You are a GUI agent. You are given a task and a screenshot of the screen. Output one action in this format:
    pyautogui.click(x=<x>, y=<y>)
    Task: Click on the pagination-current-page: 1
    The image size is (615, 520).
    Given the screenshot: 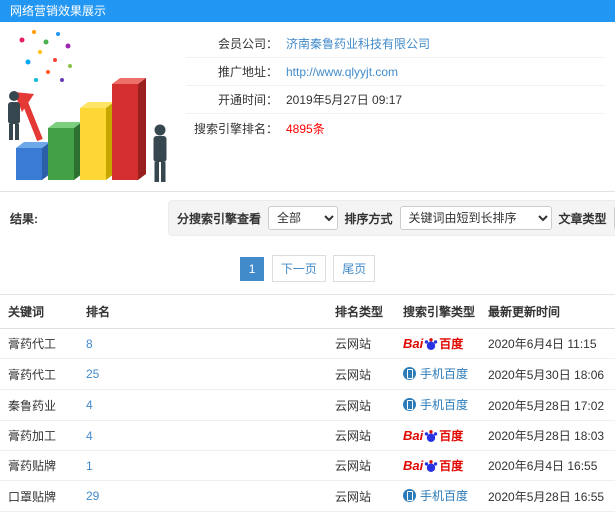 What is the action you would take?
    pyautogui.click(x=252, y=269)
    